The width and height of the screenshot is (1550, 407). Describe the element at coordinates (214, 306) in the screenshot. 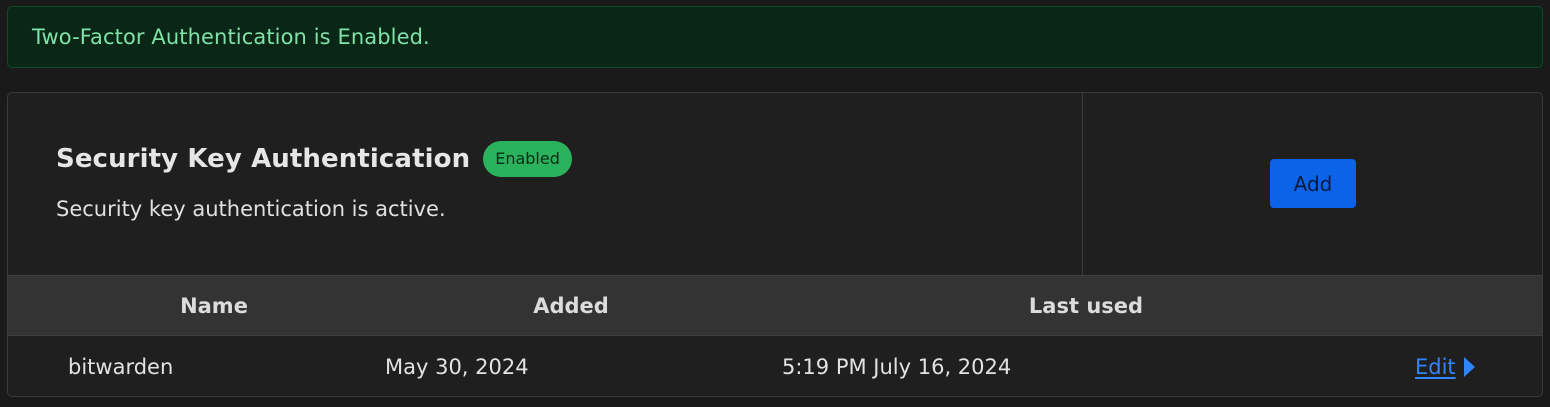

I see `column-header-name: Name` at that location.